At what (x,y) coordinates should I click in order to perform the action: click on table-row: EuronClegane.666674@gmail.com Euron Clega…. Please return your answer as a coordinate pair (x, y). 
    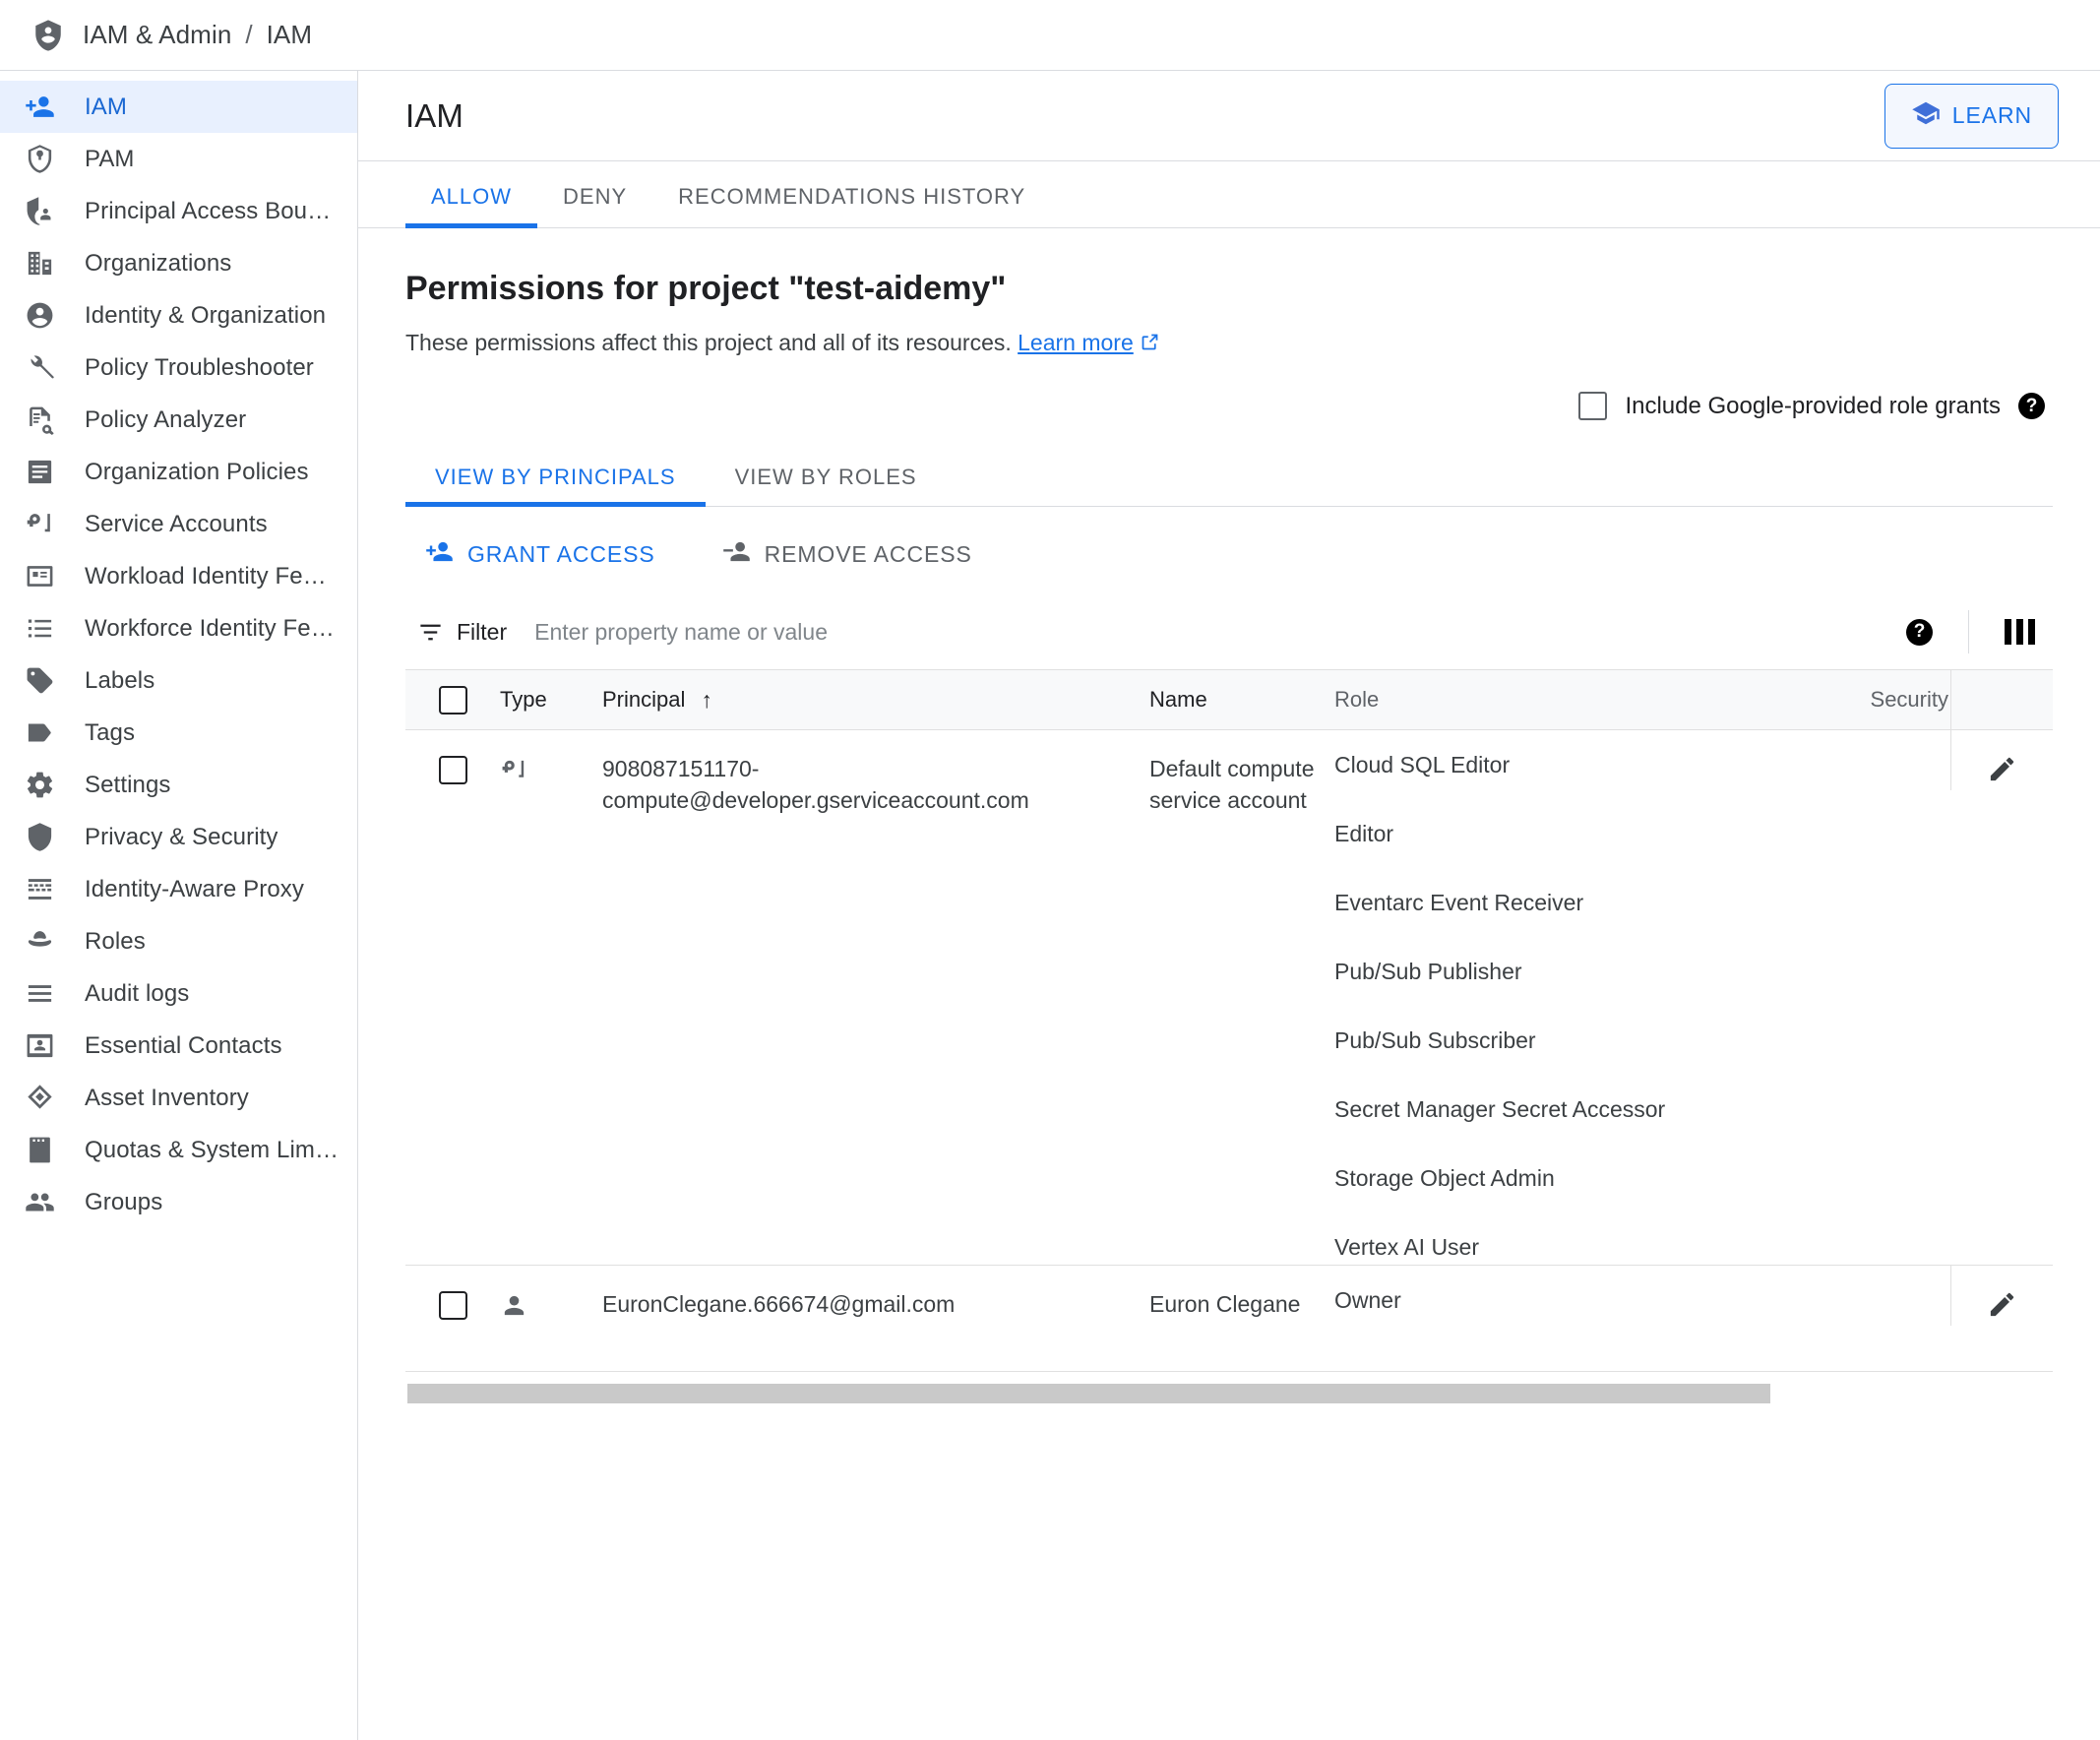
    Looking at the image, I should click on (1229, 1319).